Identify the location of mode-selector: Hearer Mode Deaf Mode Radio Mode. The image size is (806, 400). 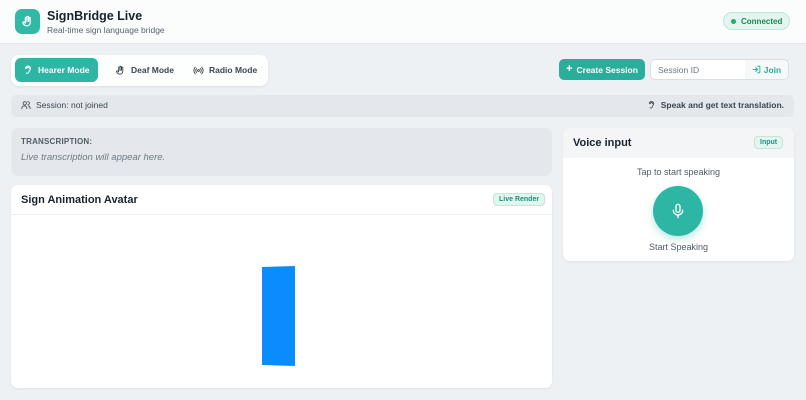
(139, 70).